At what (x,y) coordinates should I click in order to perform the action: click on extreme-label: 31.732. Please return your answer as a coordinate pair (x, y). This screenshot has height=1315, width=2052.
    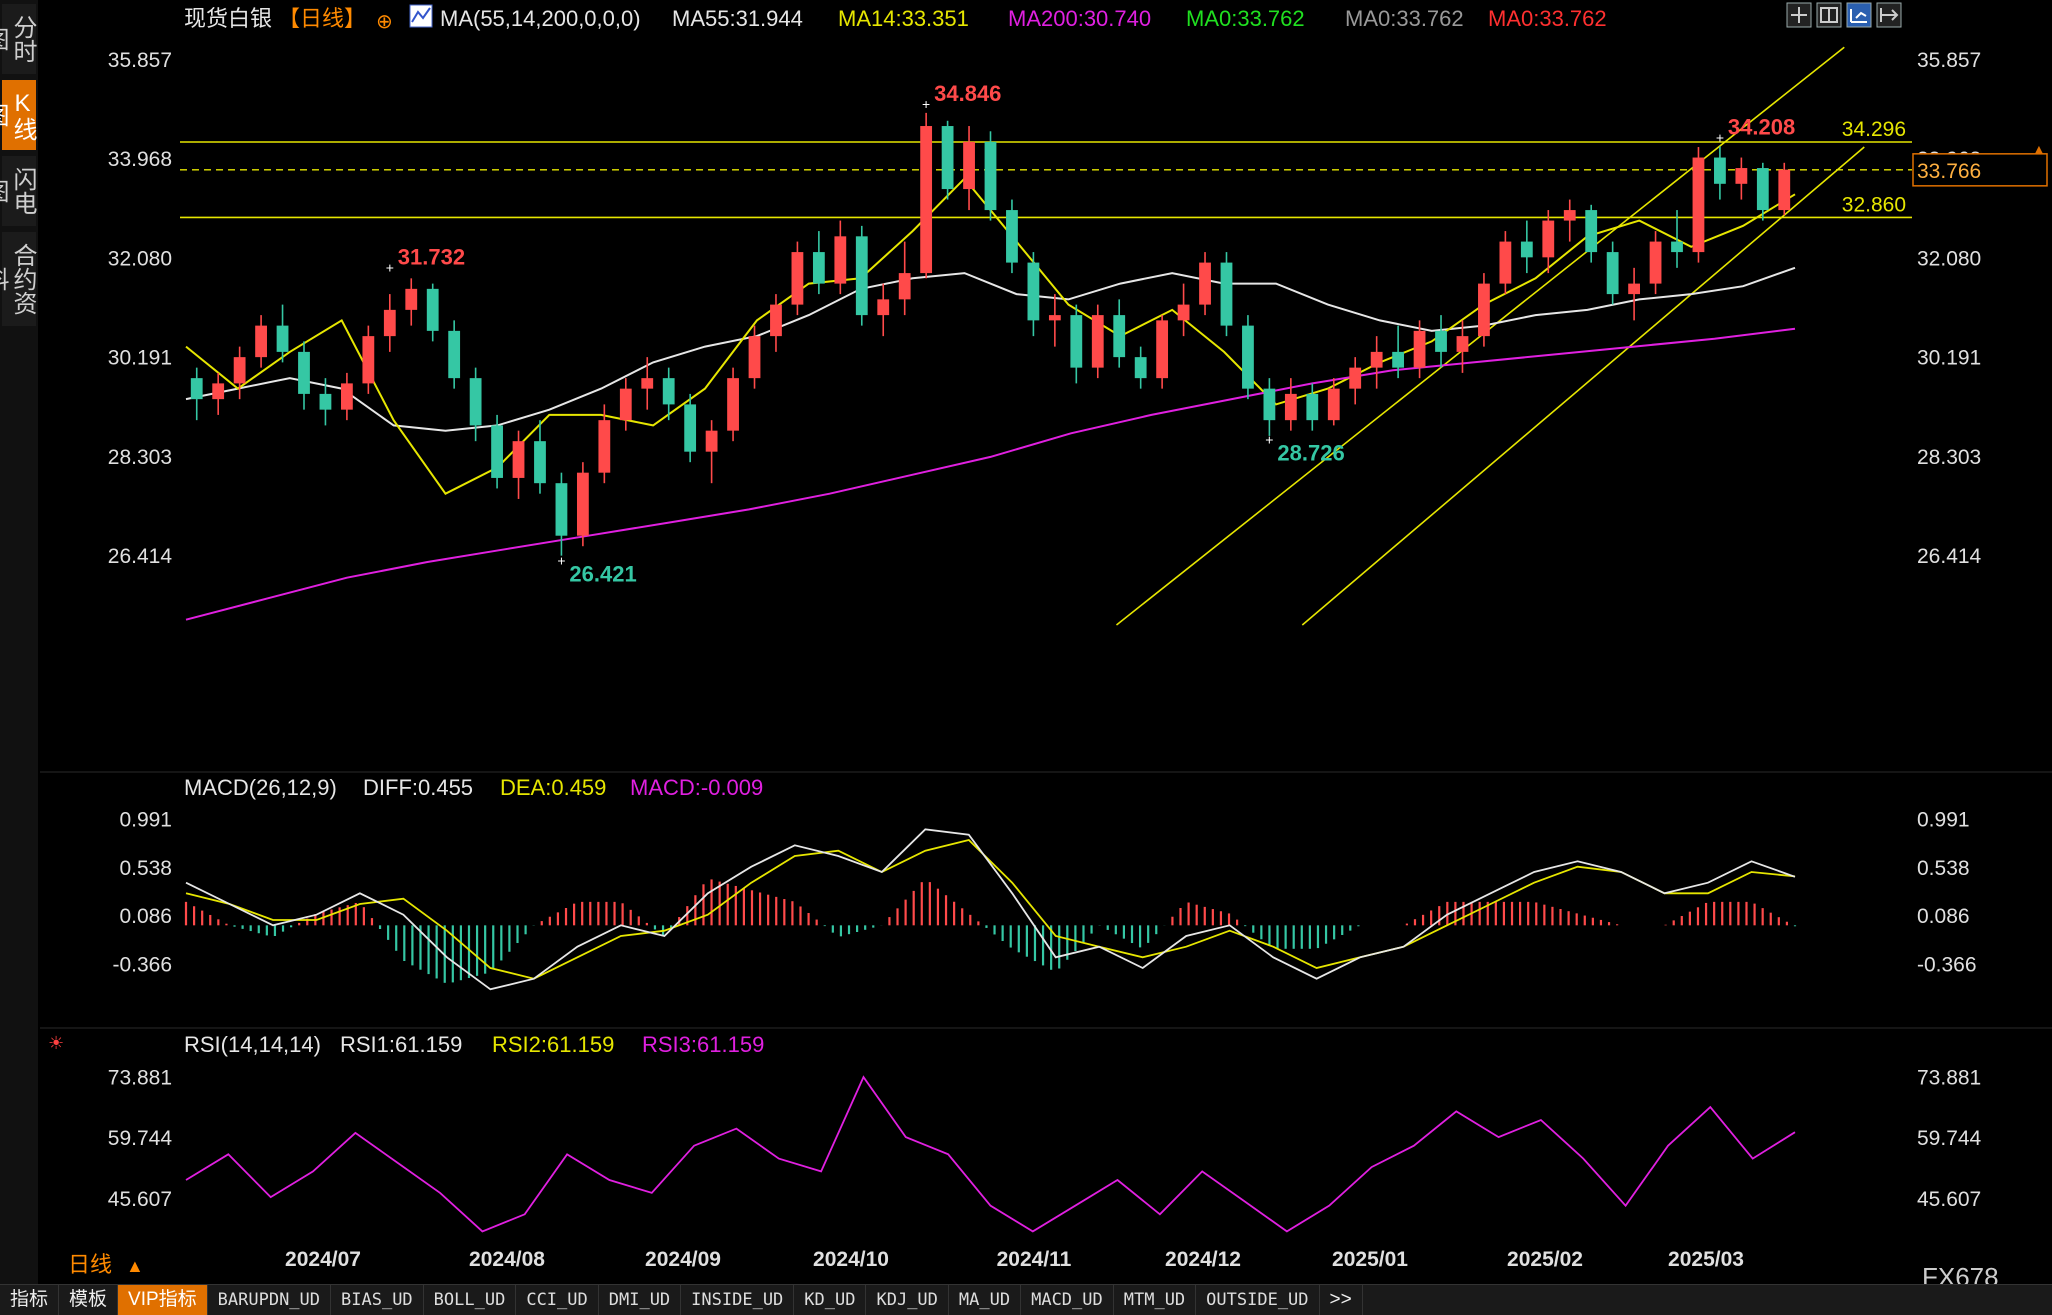
    Looking at the image, I should click on (431, 257).